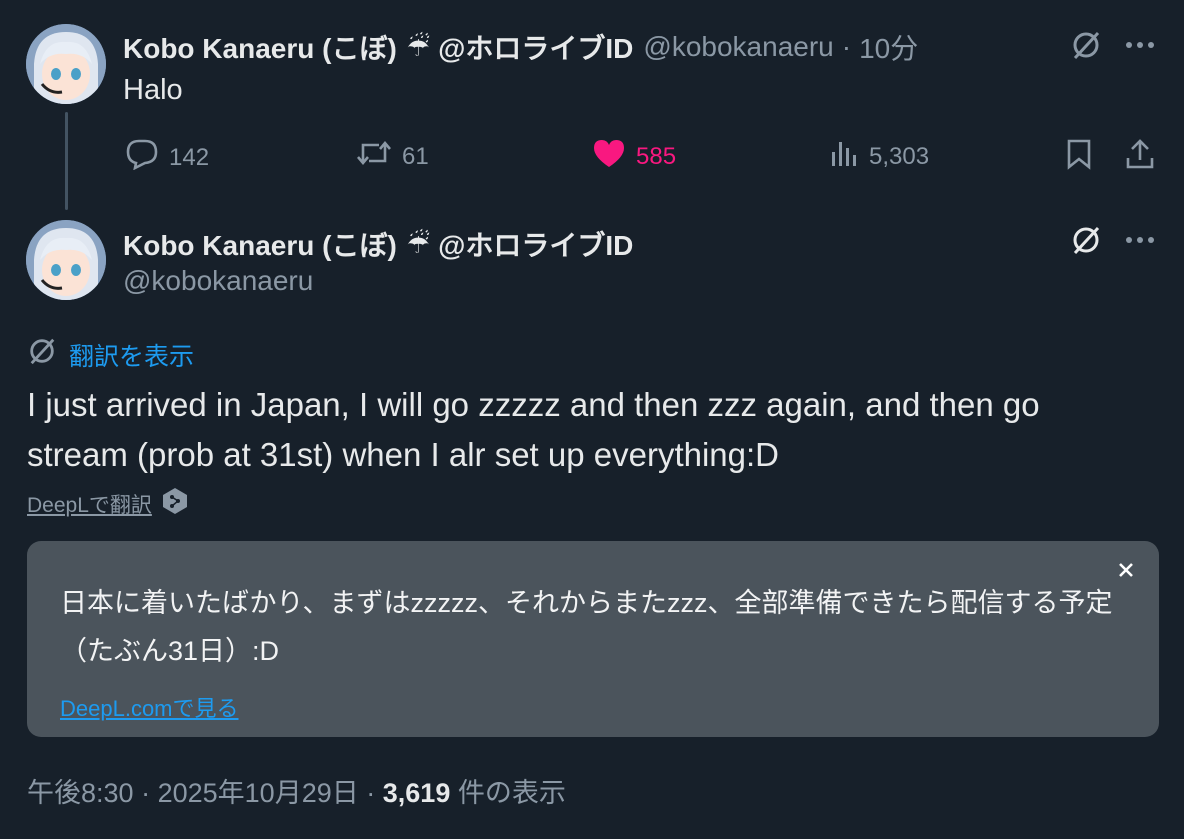  Describe the element at coordinates (66, 161) in the screenshot. I see `thread-line` at that location.